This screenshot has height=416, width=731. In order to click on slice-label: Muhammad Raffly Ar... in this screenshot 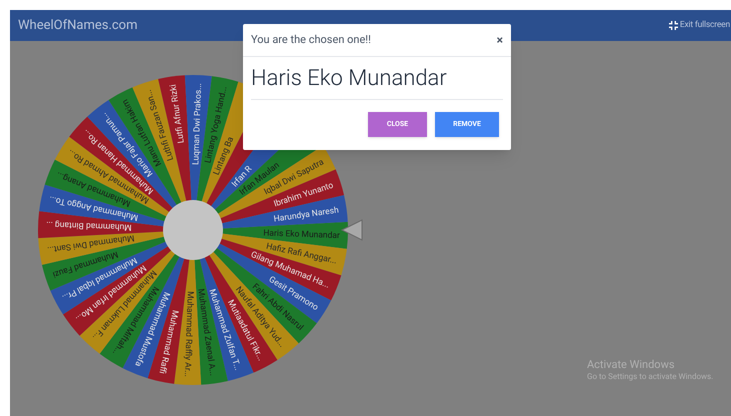, I will do `click(188, 334)`.